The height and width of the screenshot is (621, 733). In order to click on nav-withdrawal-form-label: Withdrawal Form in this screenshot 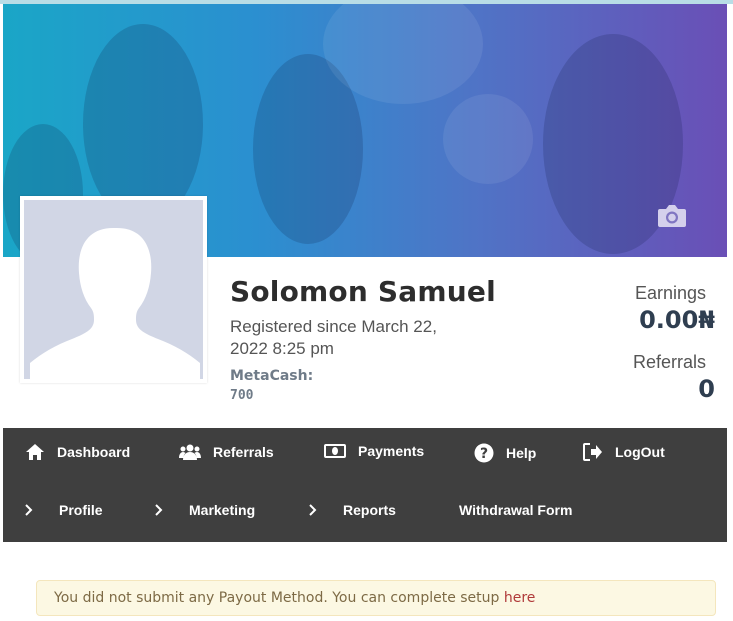, I will do `click(516, 510)`.